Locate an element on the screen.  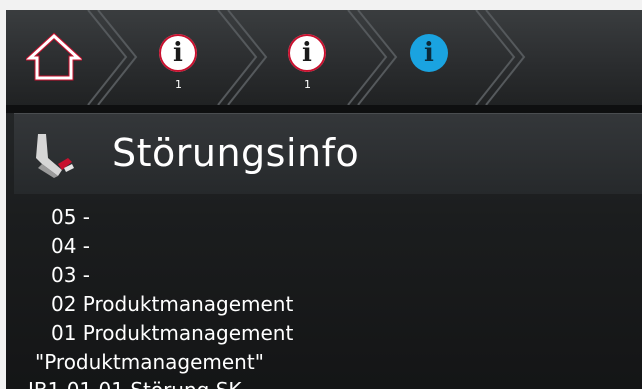
breadcrumb-info-active: i is located at coordinates (441, 57).